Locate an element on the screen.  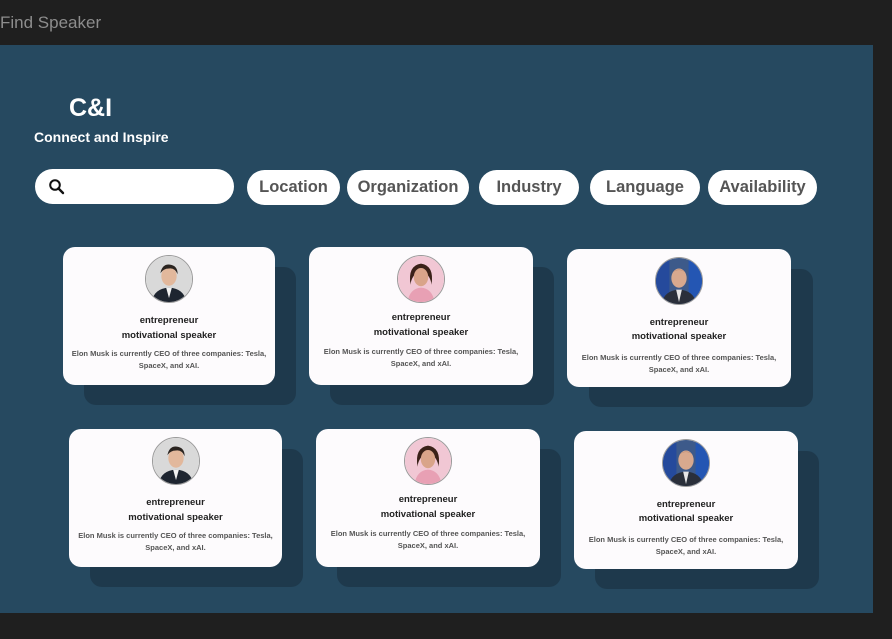
search-bar is located at coordinates (134, 186).